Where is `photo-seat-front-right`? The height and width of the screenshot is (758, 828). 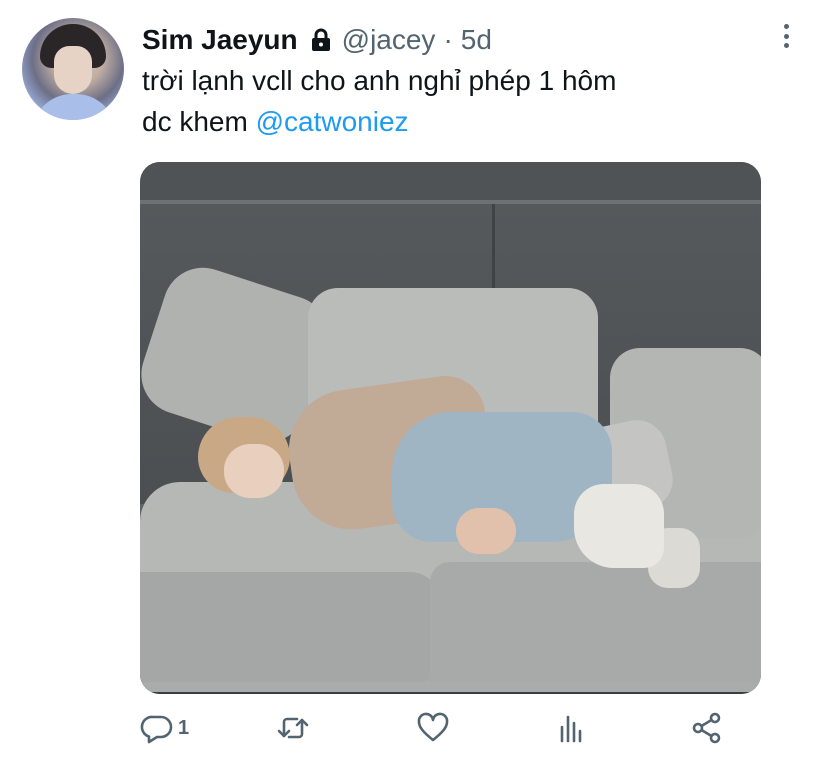
photo-seat-front-right is located at coordinates (595, 622).